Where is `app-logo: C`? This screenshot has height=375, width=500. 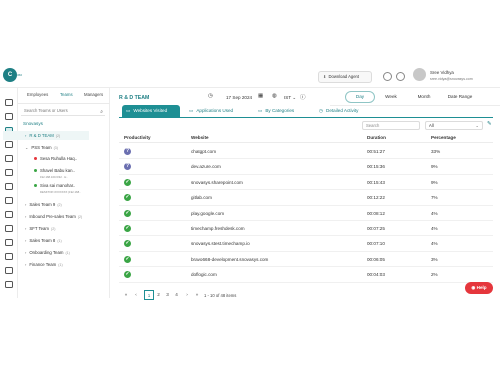
app-logo: C is located at coordinates (10, 75).